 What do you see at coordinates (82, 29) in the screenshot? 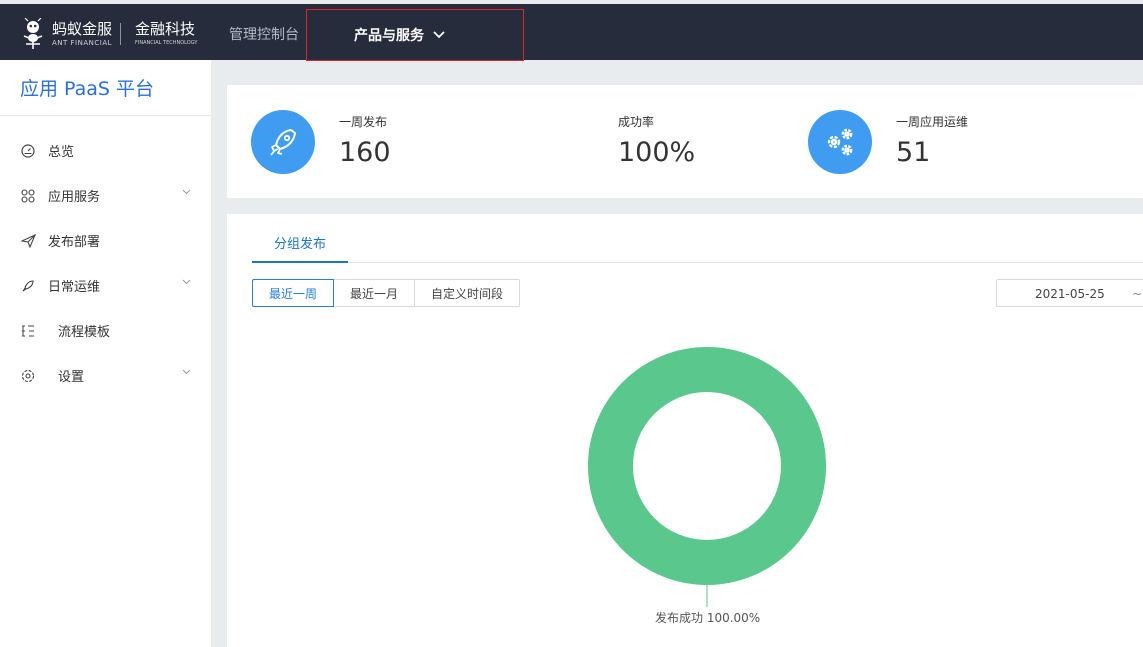
I see `logo-text-cn: 蚂蚁金服` at bounding box center [82, 29].